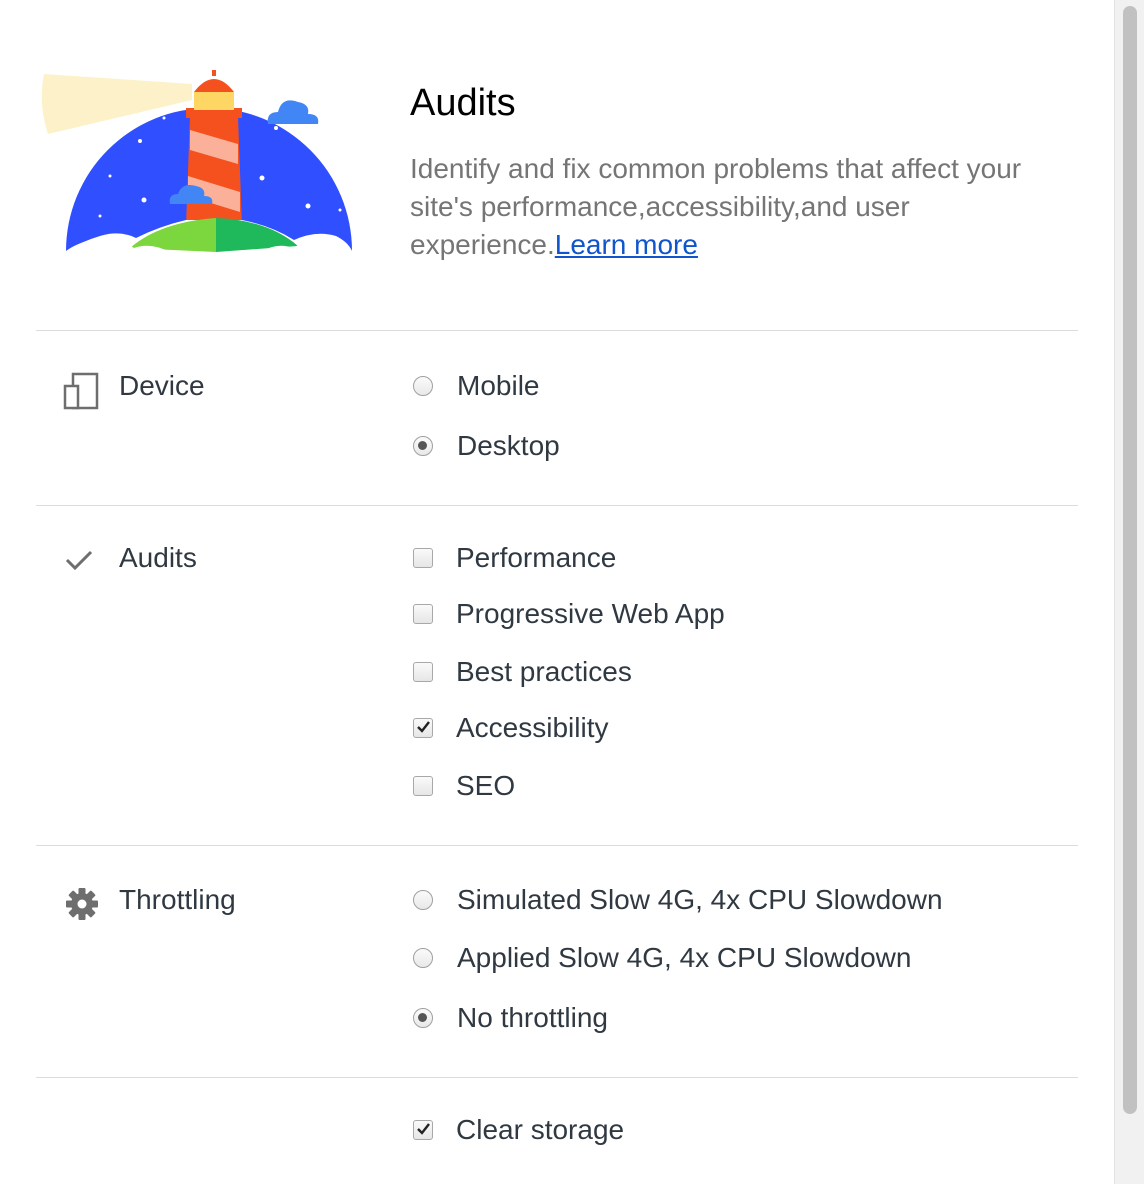  I want to click on checkbox-option-accessibility: Accessibility, so click(509, 728).